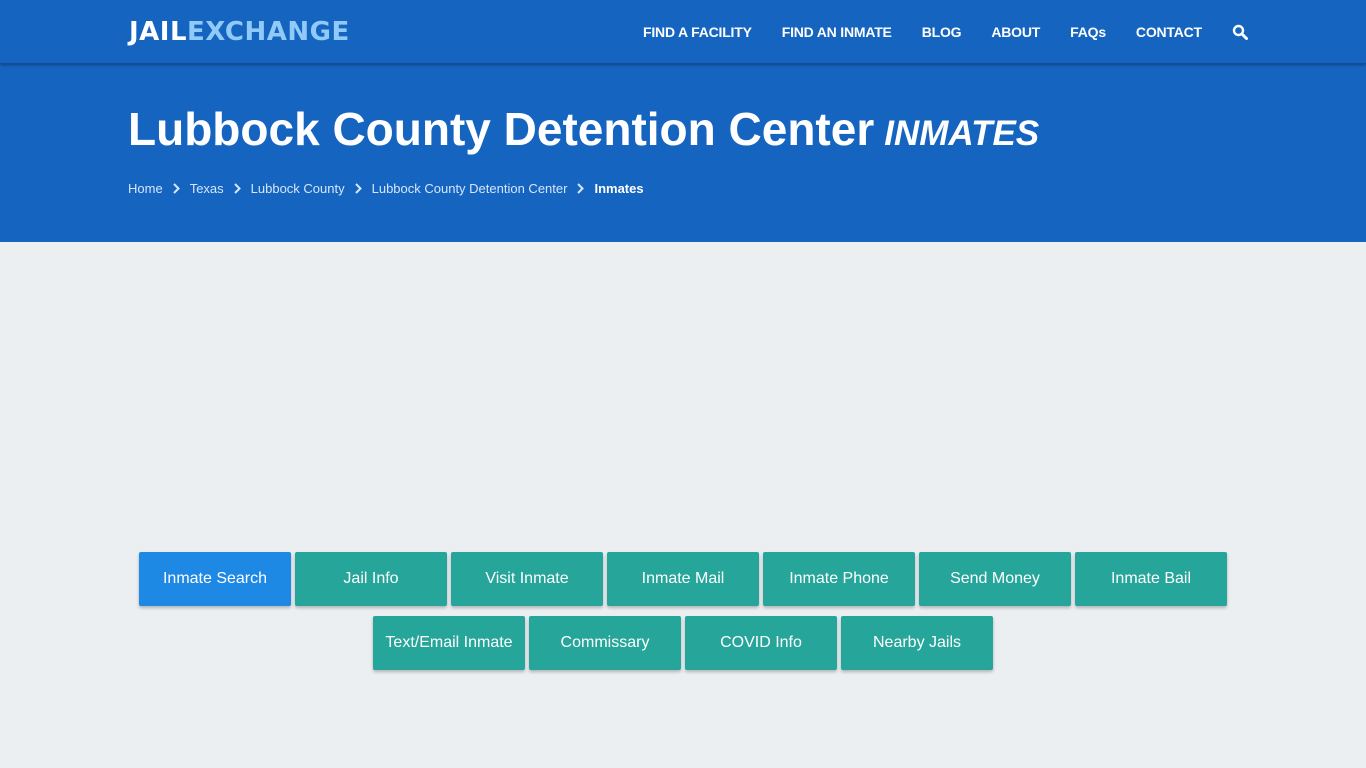 This screenshot has width=1366, height=768. I want to click on breadcrumb-current: Inmates, so click(619, 188).